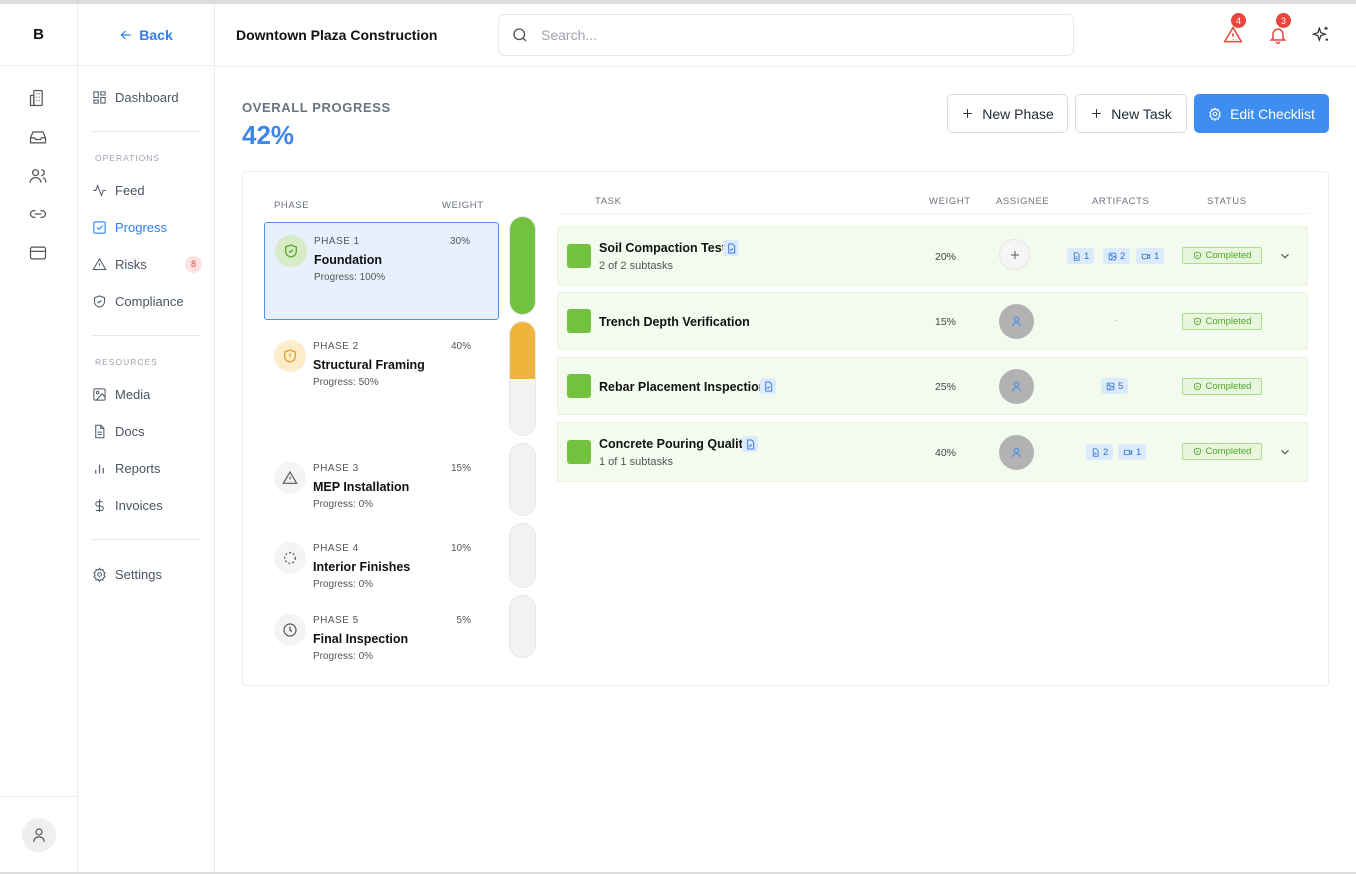 The image size is (1356, 874). Describe the element at coordinates (337, 35) in the screenshot. I see `project-title: Downtown Plaza Construction` at that location.